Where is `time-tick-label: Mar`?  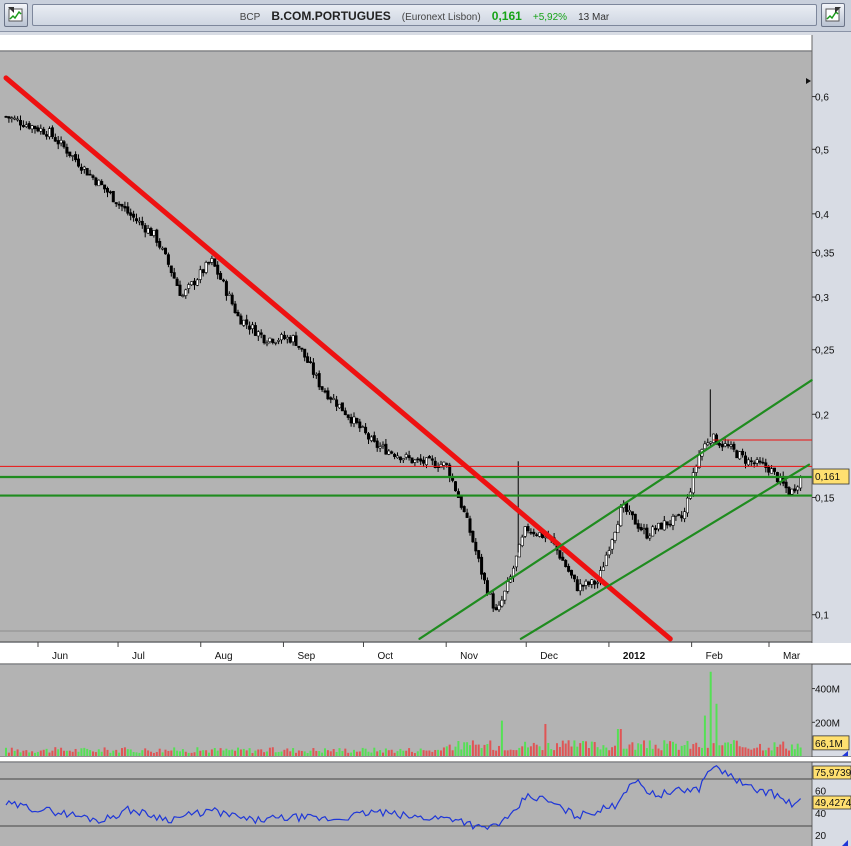
time-tick-label: Mar is located at coordinates (792, 656).